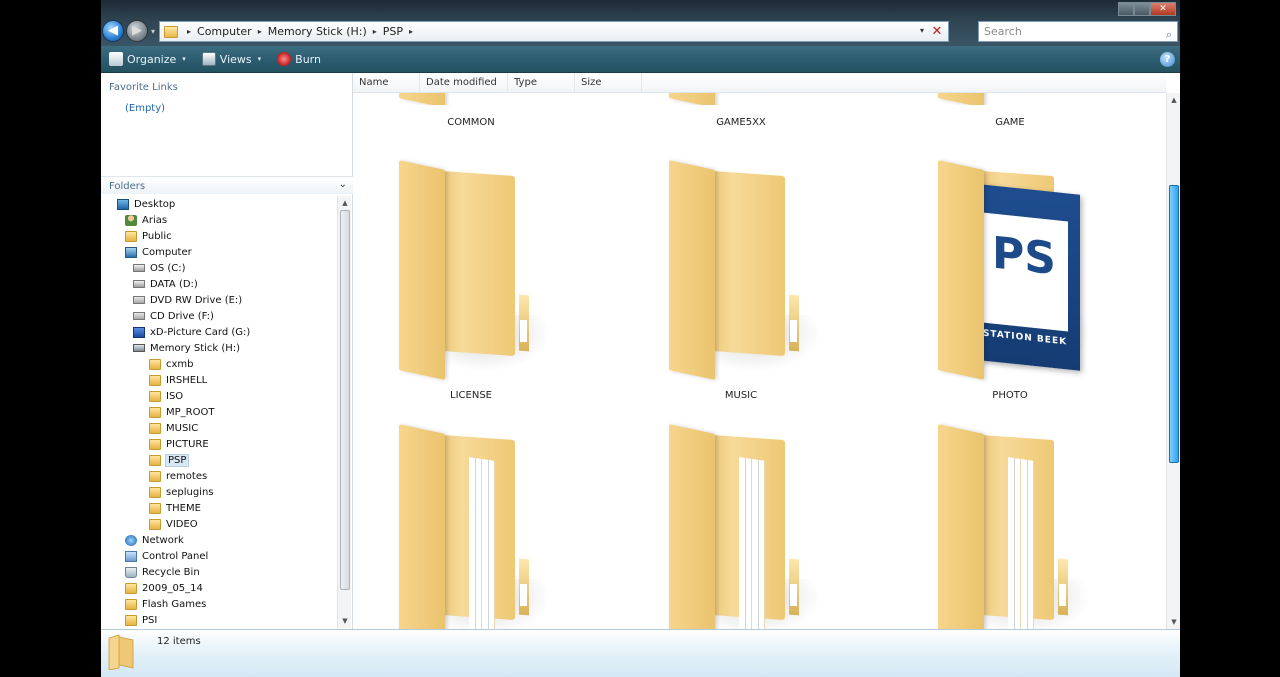 The height and width of the screenshot is (677, 1280). I want to click on views-button: Views ▾, so click(231, 59).